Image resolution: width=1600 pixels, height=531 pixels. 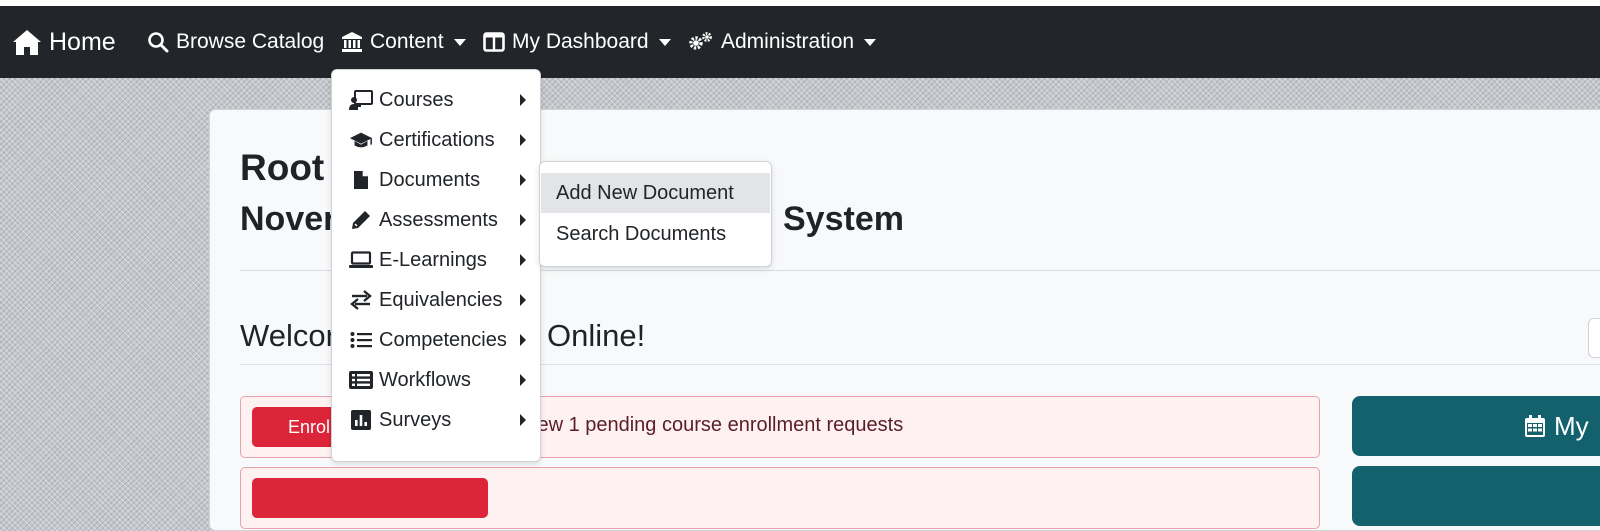 What do you see at coordinates (361, 260) in the screenshot?
I see `laptop-icon` at bounding box center [361, 260].